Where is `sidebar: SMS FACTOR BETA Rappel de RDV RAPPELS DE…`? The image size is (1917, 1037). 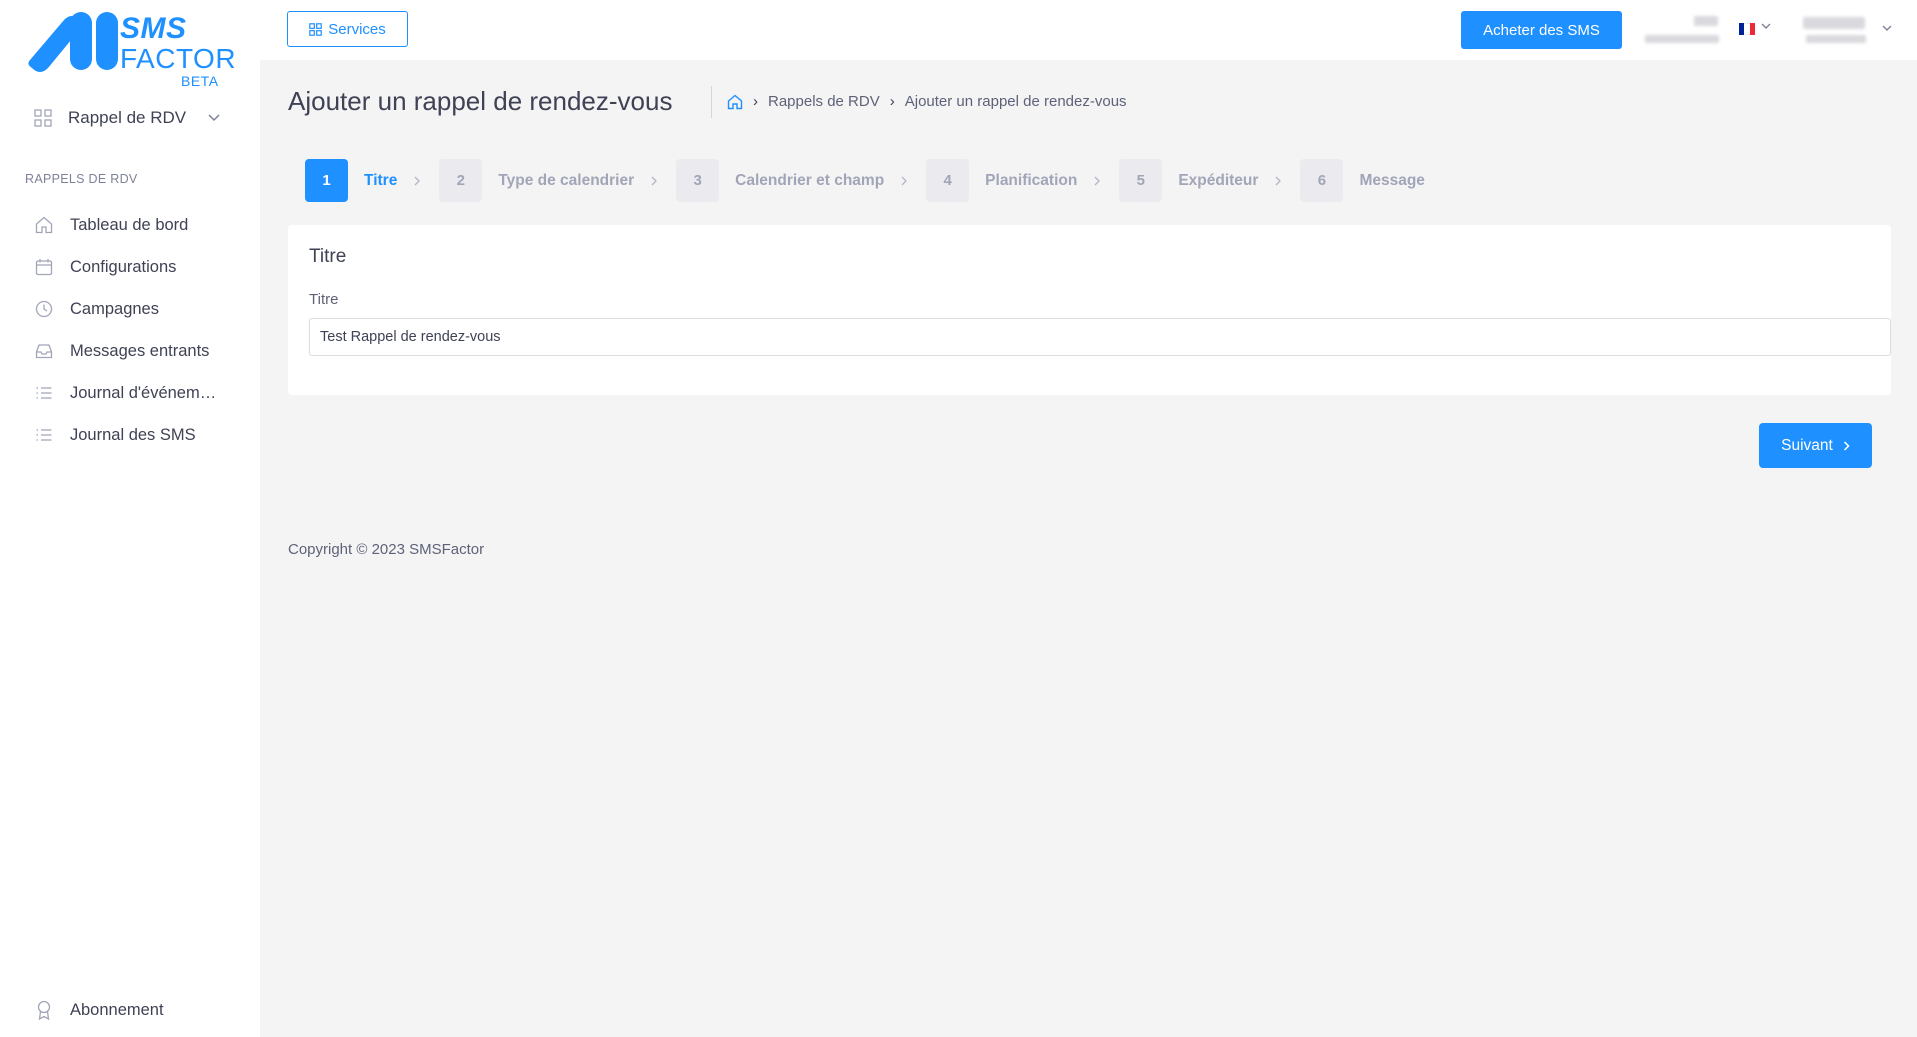
sidebar: SMS FACTOR BETA Rappel de RDV RAPPELS DE… is located at coordinates (130, 518).